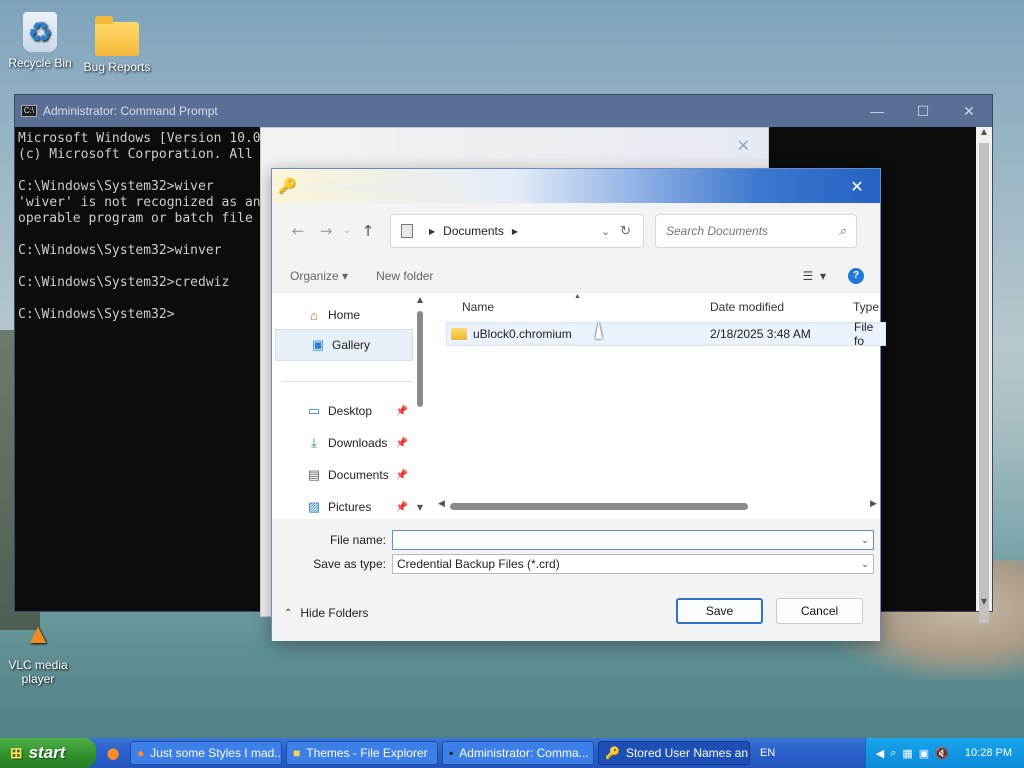 Image resolution: width=1024 pixels, height=768 pixels. I want to click on refresh-icon: ↻, so click(625, 231).